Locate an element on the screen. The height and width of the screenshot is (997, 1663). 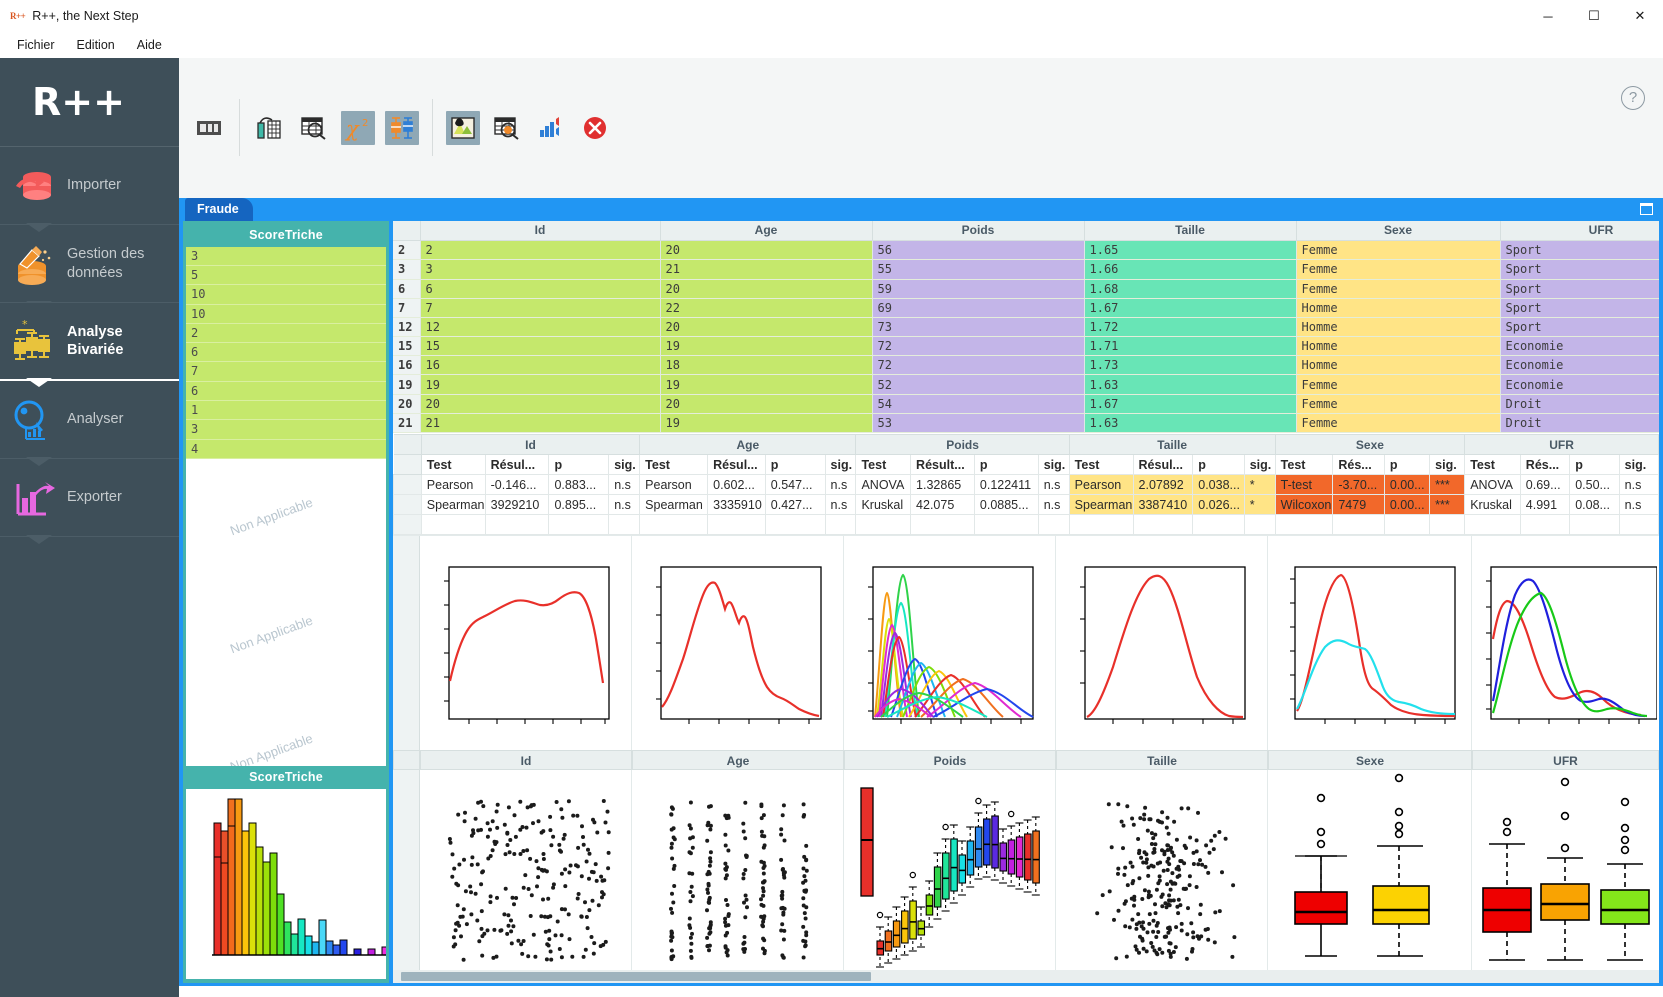
stats-group-poids: Poids is located at coordinates (962, 444).